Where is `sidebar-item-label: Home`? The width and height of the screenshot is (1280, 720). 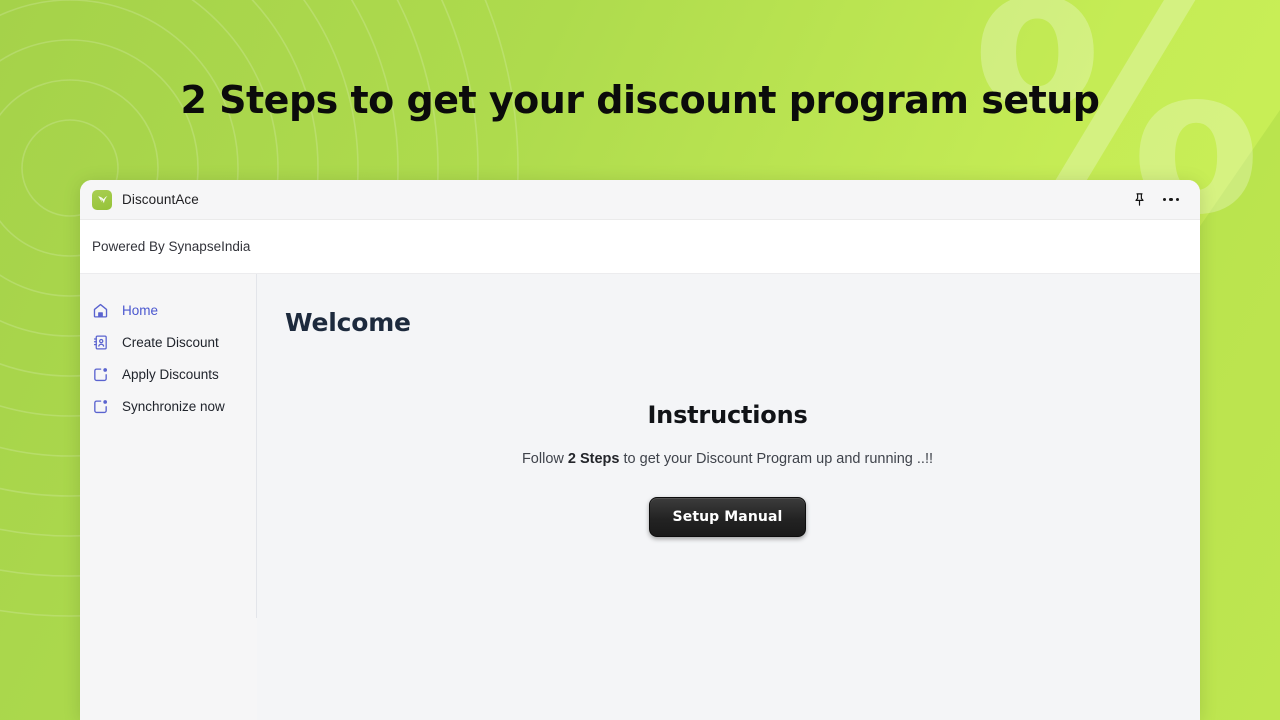
sidebar-item-label: Home is located at coordinates (140, 310).